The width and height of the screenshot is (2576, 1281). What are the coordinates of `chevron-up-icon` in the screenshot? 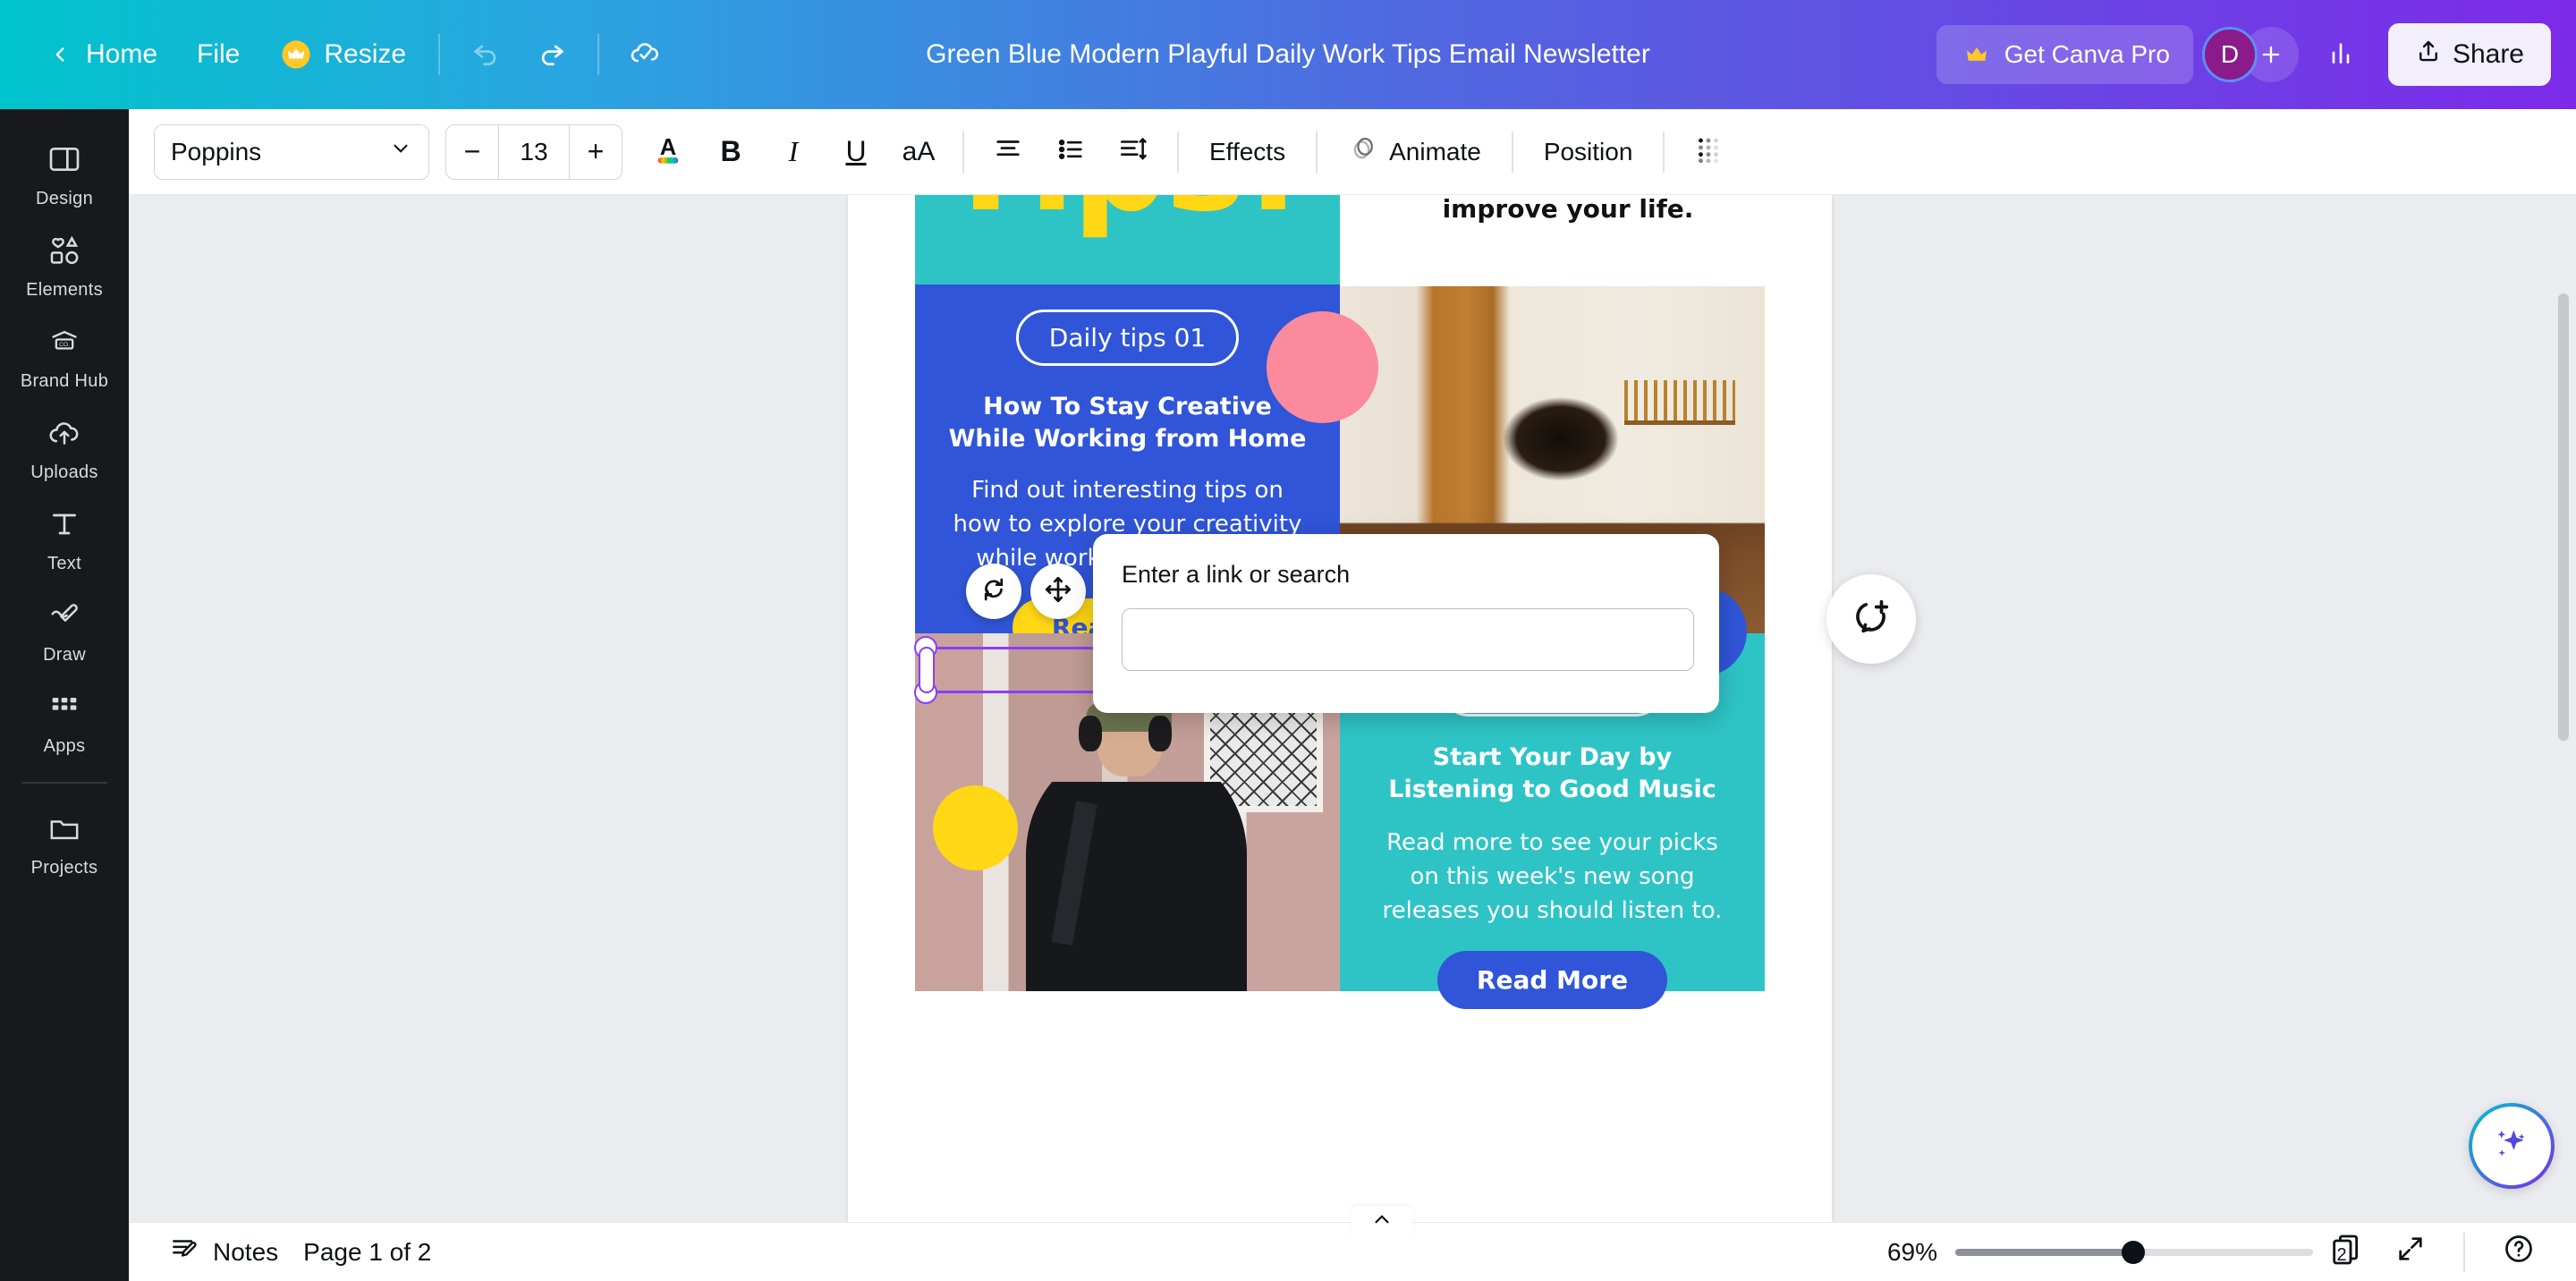 It's located at (1382, 1221).